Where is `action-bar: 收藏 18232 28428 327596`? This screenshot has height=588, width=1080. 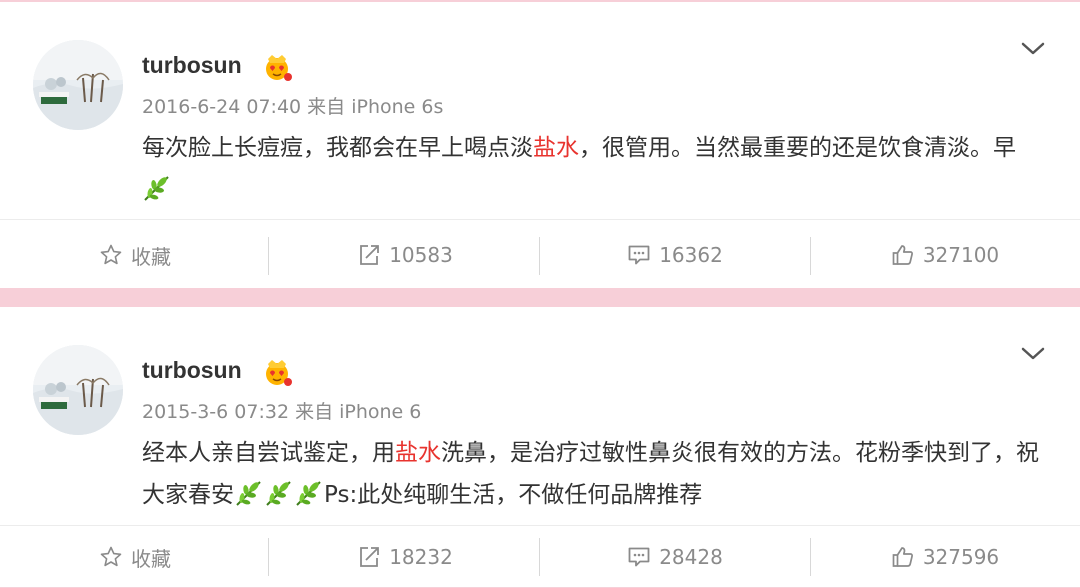
action-bar: 收藏 18232 28428 327596 is located at coordinates (540, 556).